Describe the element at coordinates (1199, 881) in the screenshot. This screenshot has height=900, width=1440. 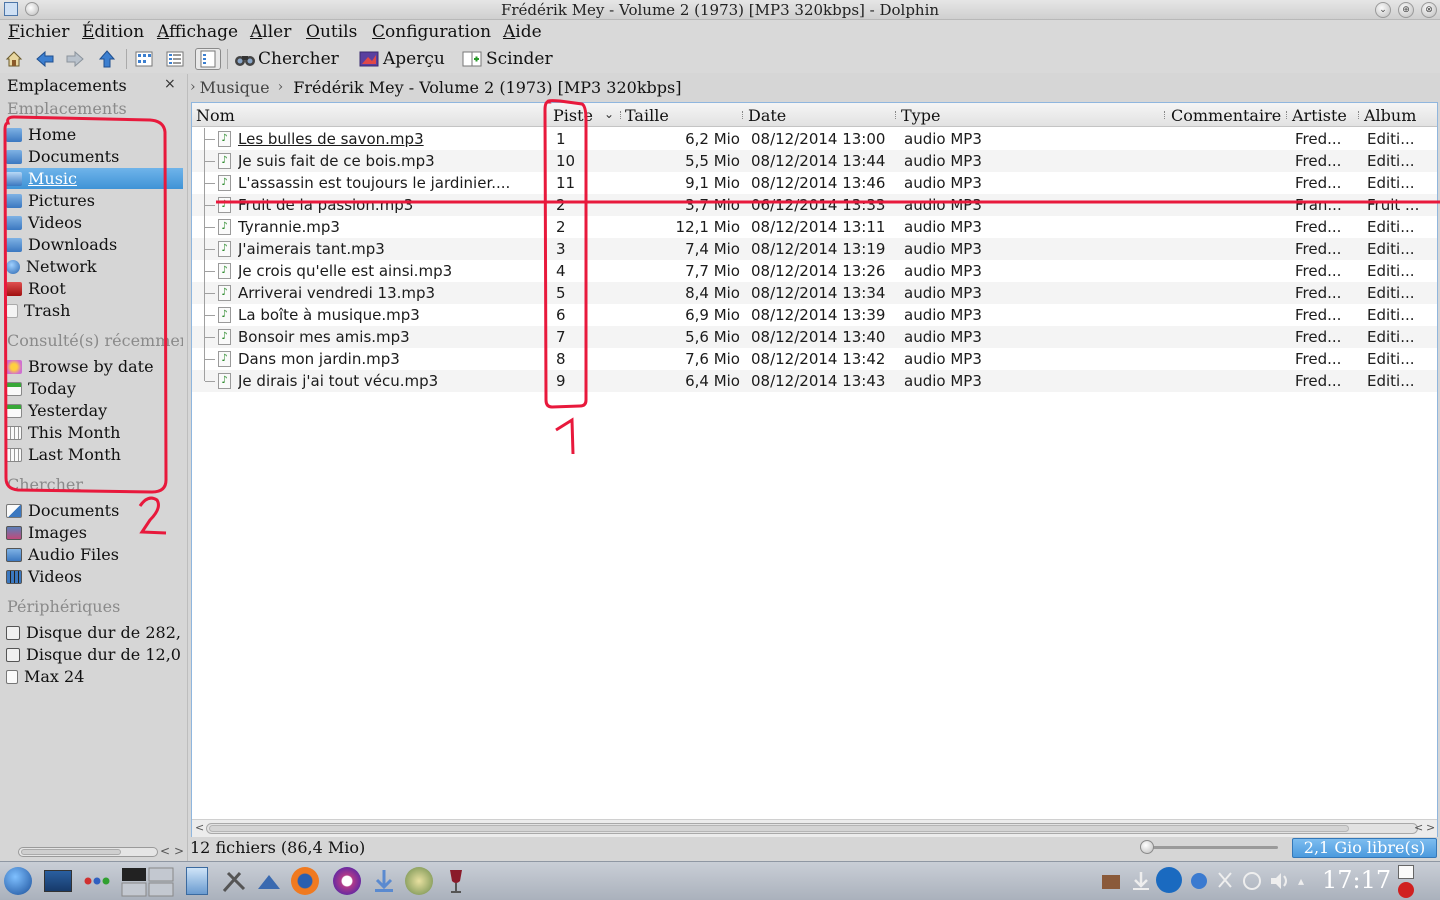
I see `tray-globe-icon` at that location.